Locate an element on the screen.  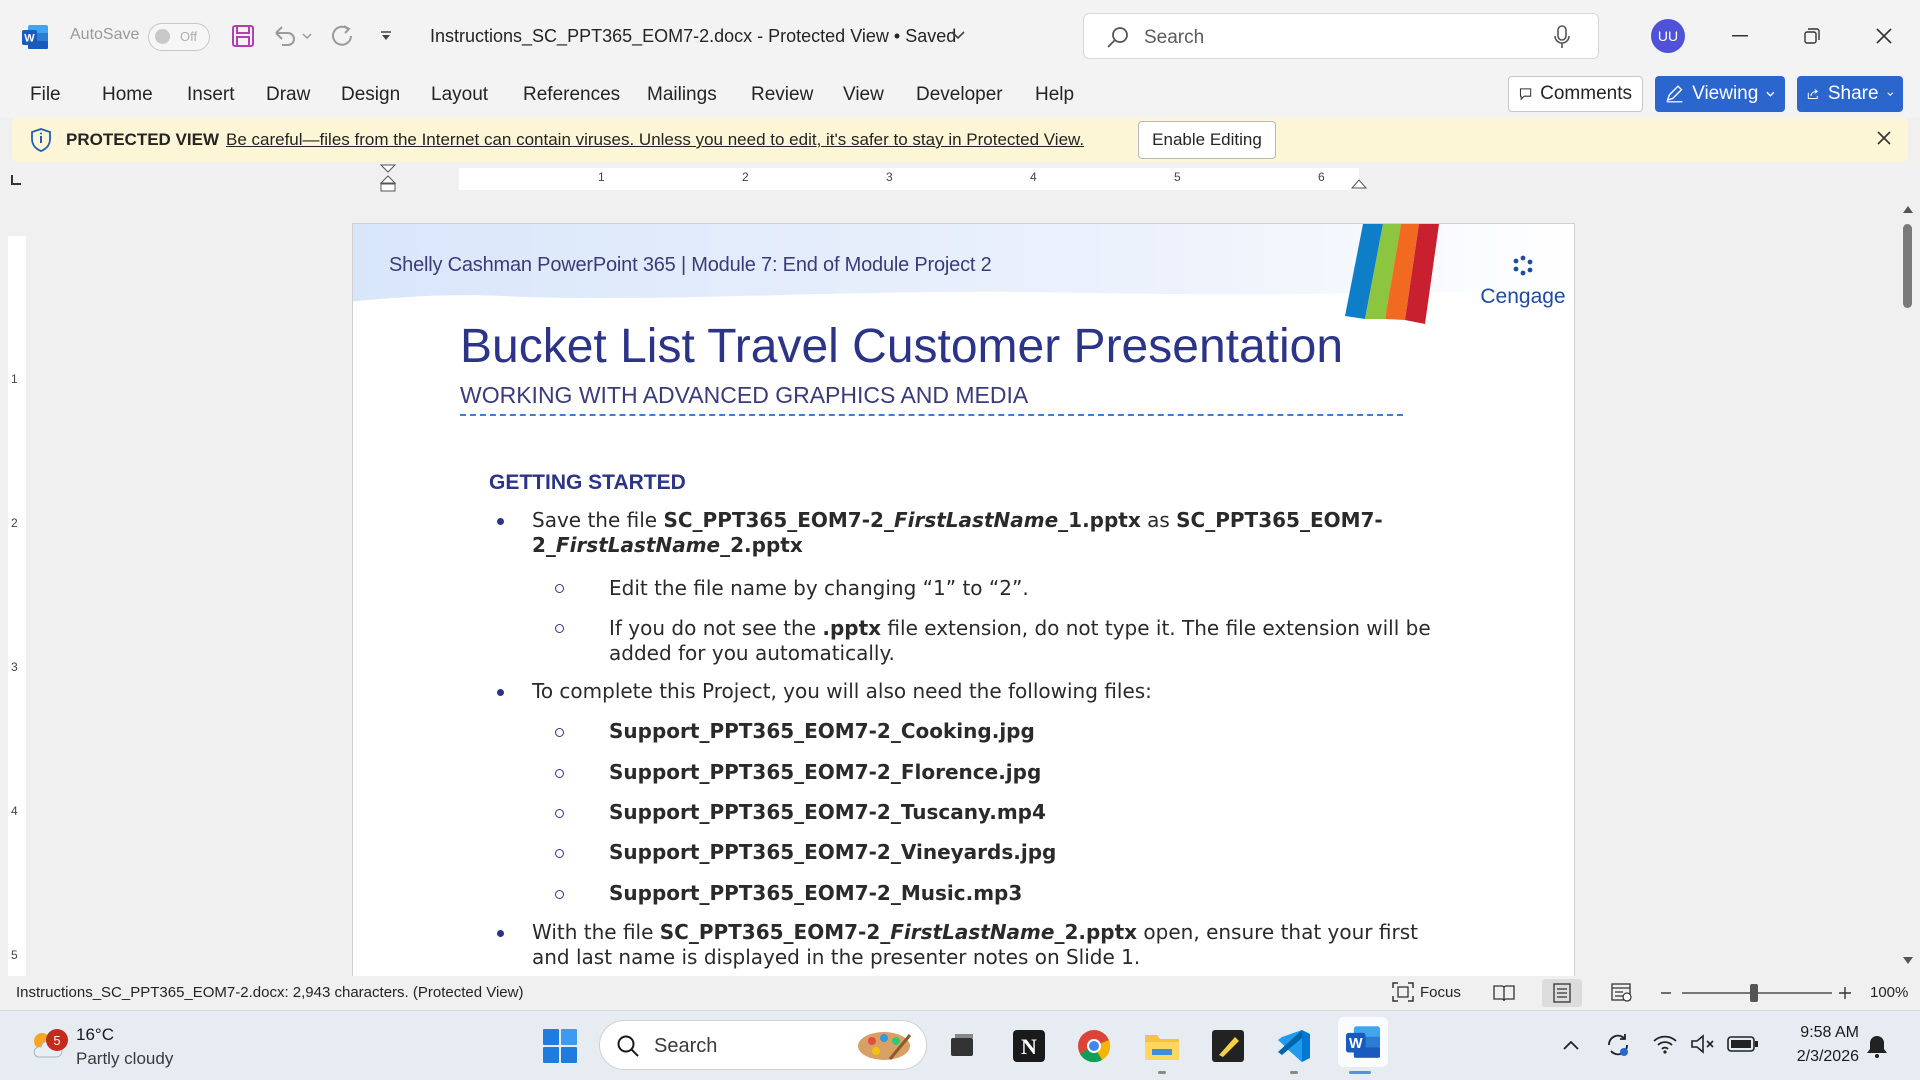
vertical-ruler: 1 2 3 4 5 is located at coordinates (17, 586).